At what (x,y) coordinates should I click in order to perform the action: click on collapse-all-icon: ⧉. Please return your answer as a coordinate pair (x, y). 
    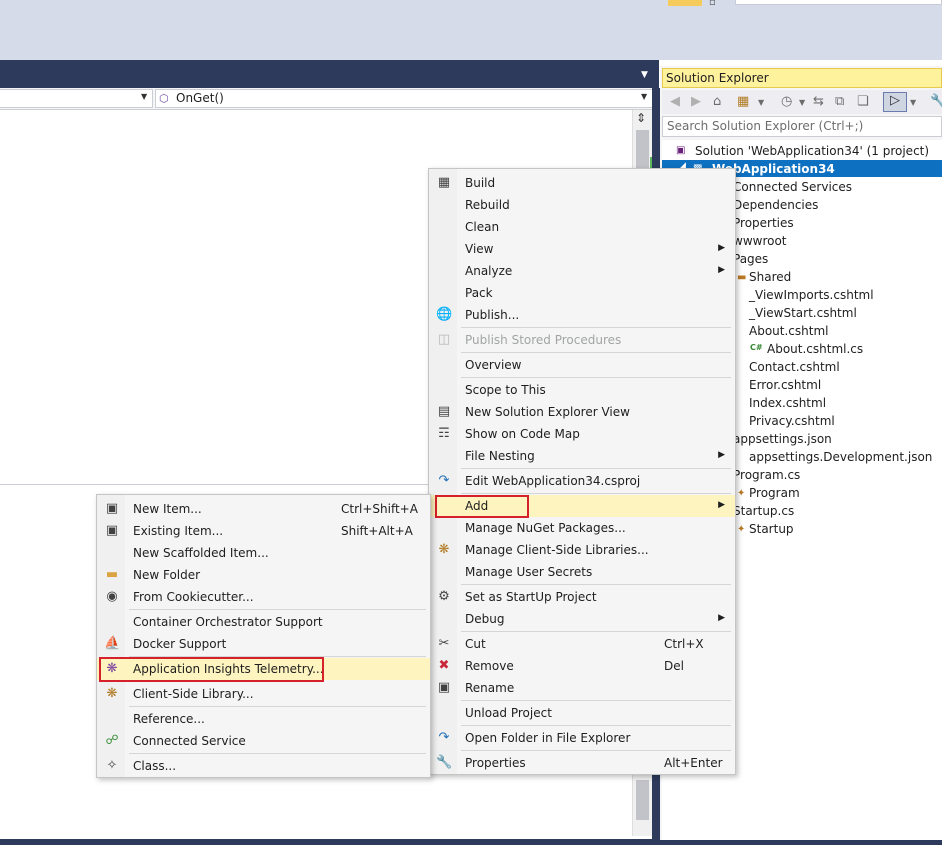
    Looking at the image, I should click on (839, 101).